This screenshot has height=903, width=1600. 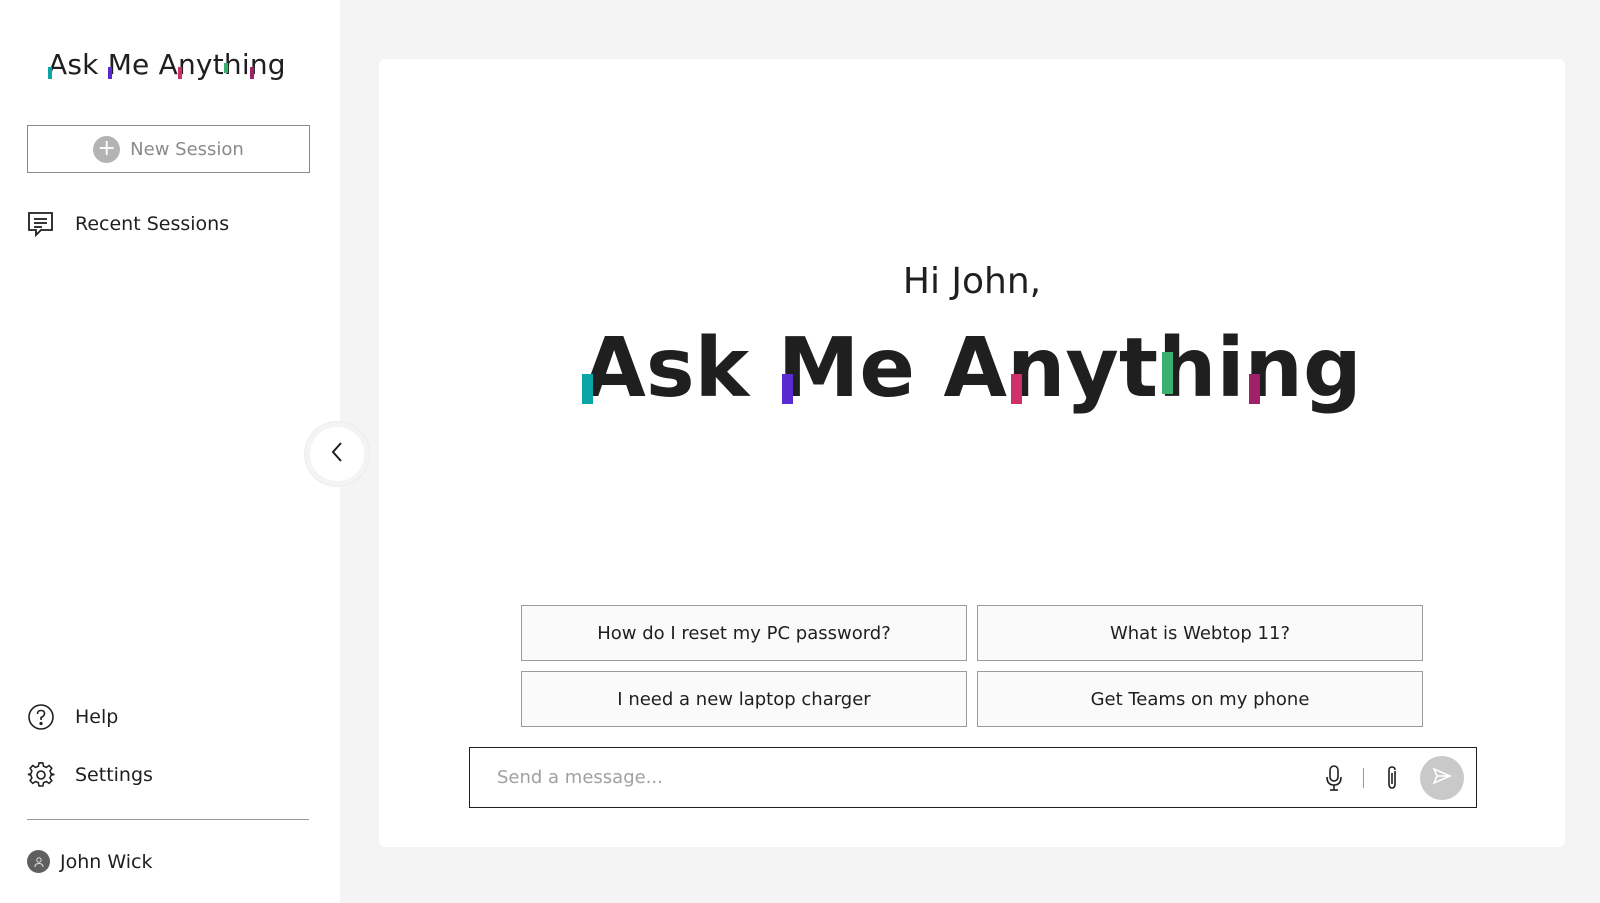 I want to click on suggestion-button: Get Teams on my phone, so click(x=1200, y=699).